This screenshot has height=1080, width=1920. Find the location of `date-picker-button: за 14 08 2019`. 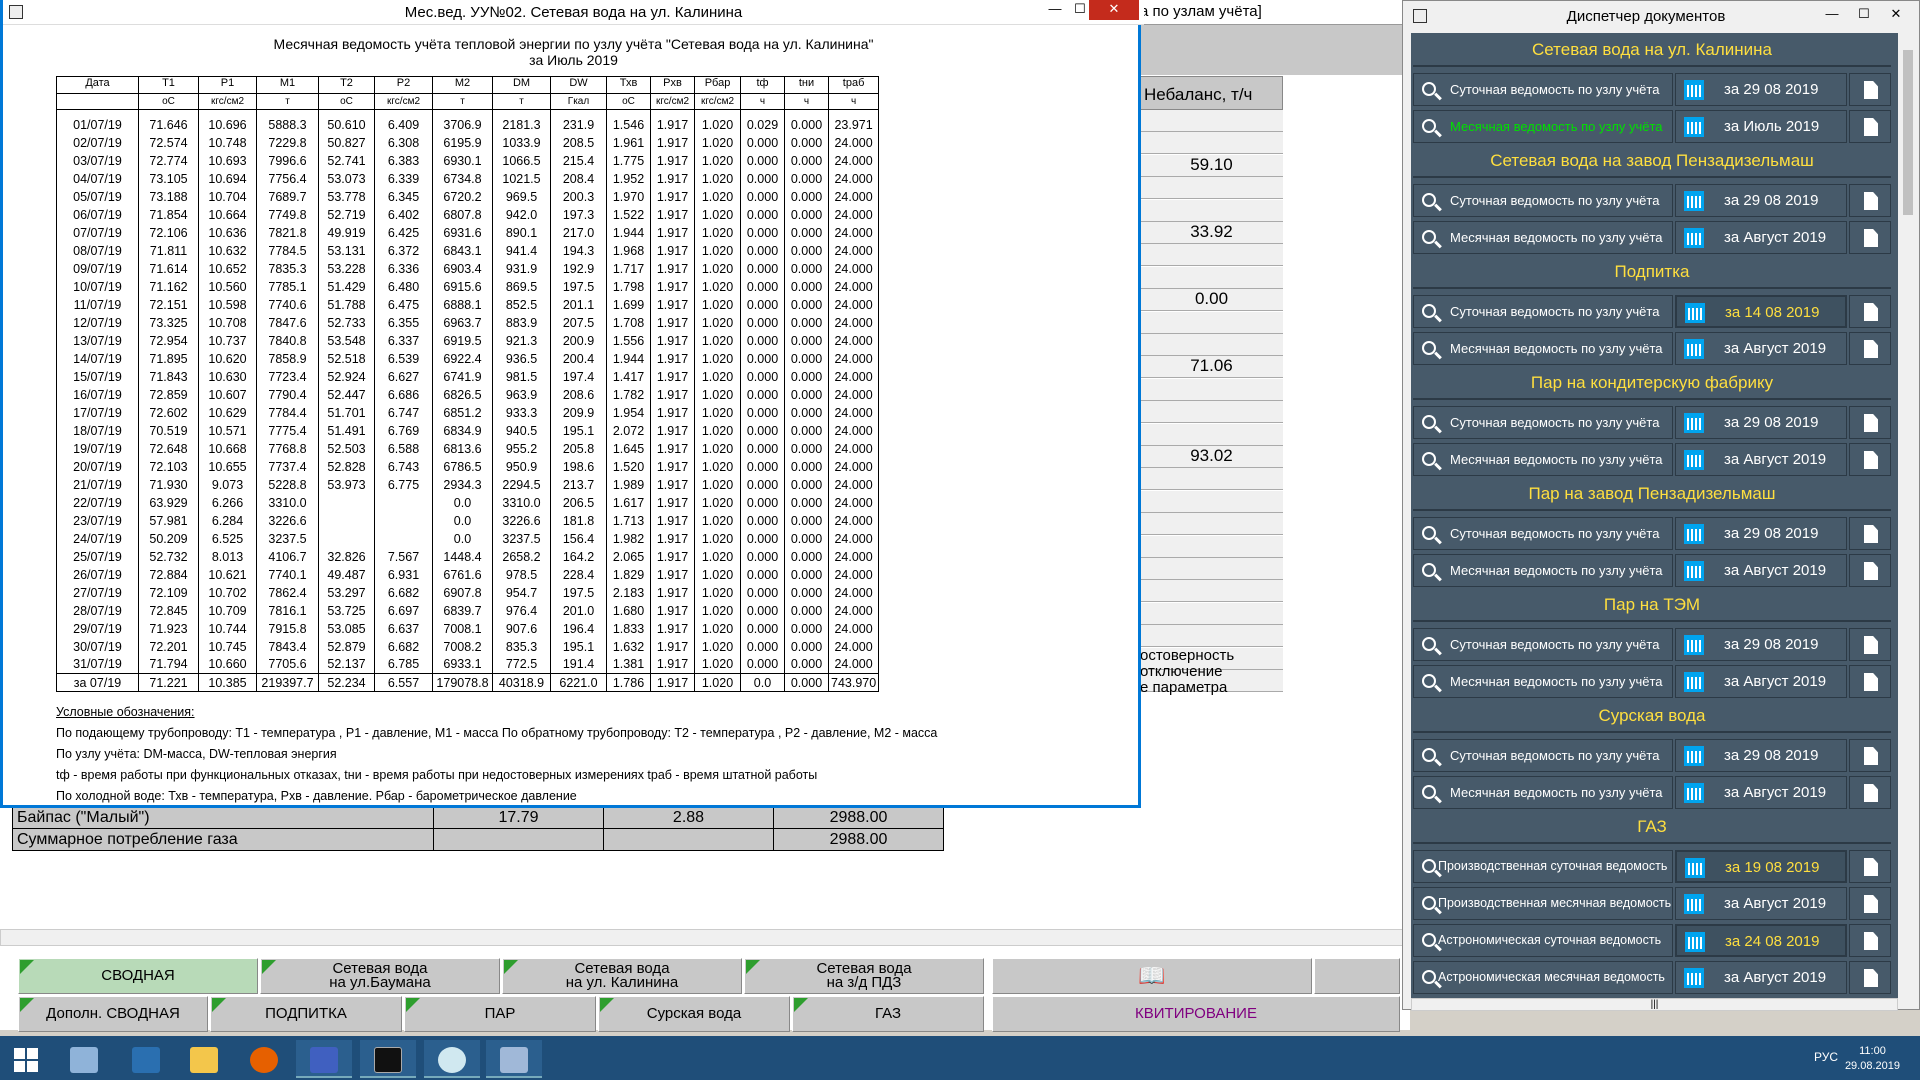

date-picker-button: за 14 08 2019 is located at coordinates (1761, 311).